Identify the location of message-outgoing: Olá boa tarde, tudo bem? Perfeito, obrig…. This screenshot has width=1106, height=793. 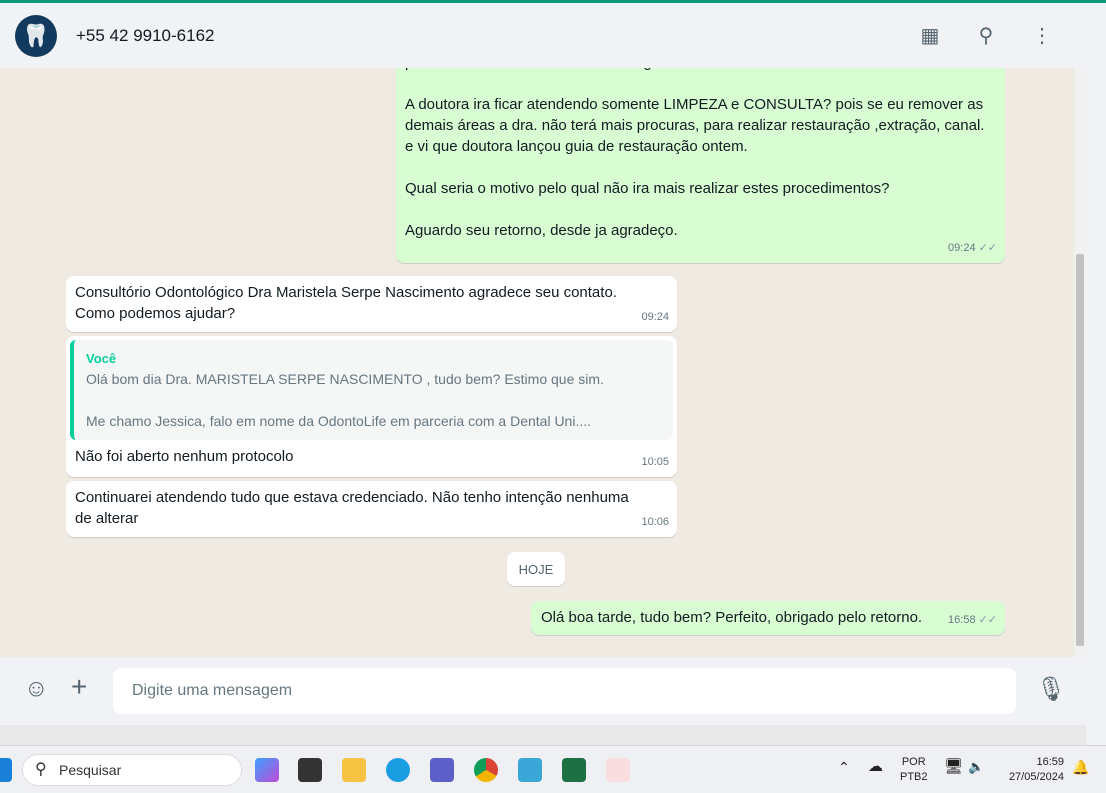
(768, 618).